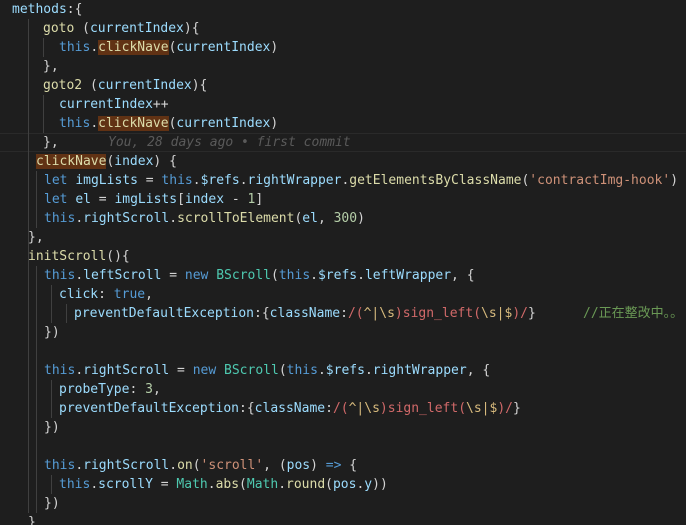 This screenshot has width=686, height=525. What do you see at coordinates (52, 427) in the screenshot?
I see `code-line-23: })` at bounding box center [52, 427].